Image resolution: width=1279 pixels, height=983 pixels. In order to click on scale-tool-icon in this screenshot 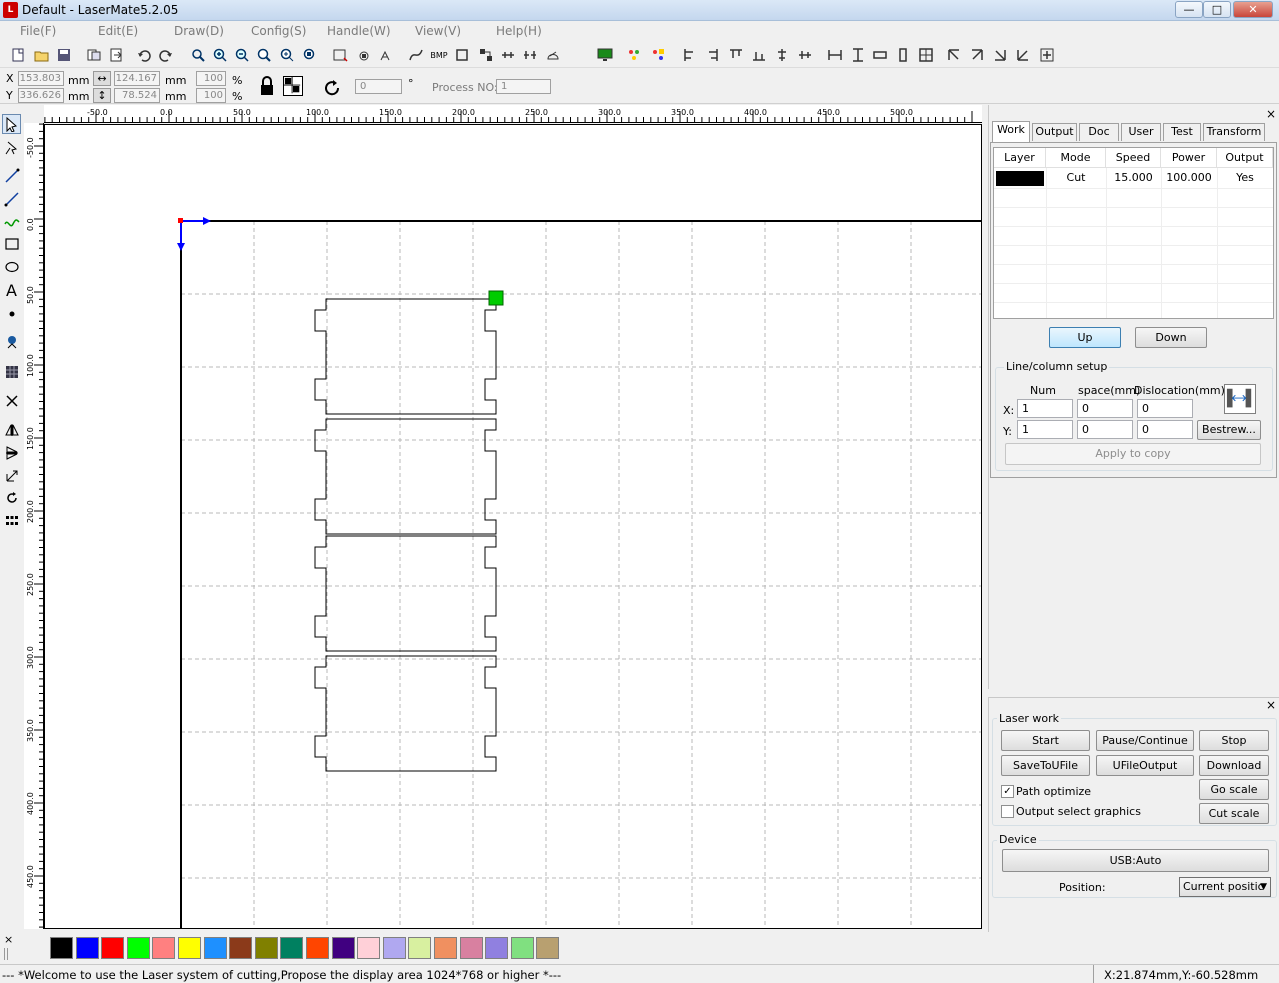, I will do `click(11, 476)`.